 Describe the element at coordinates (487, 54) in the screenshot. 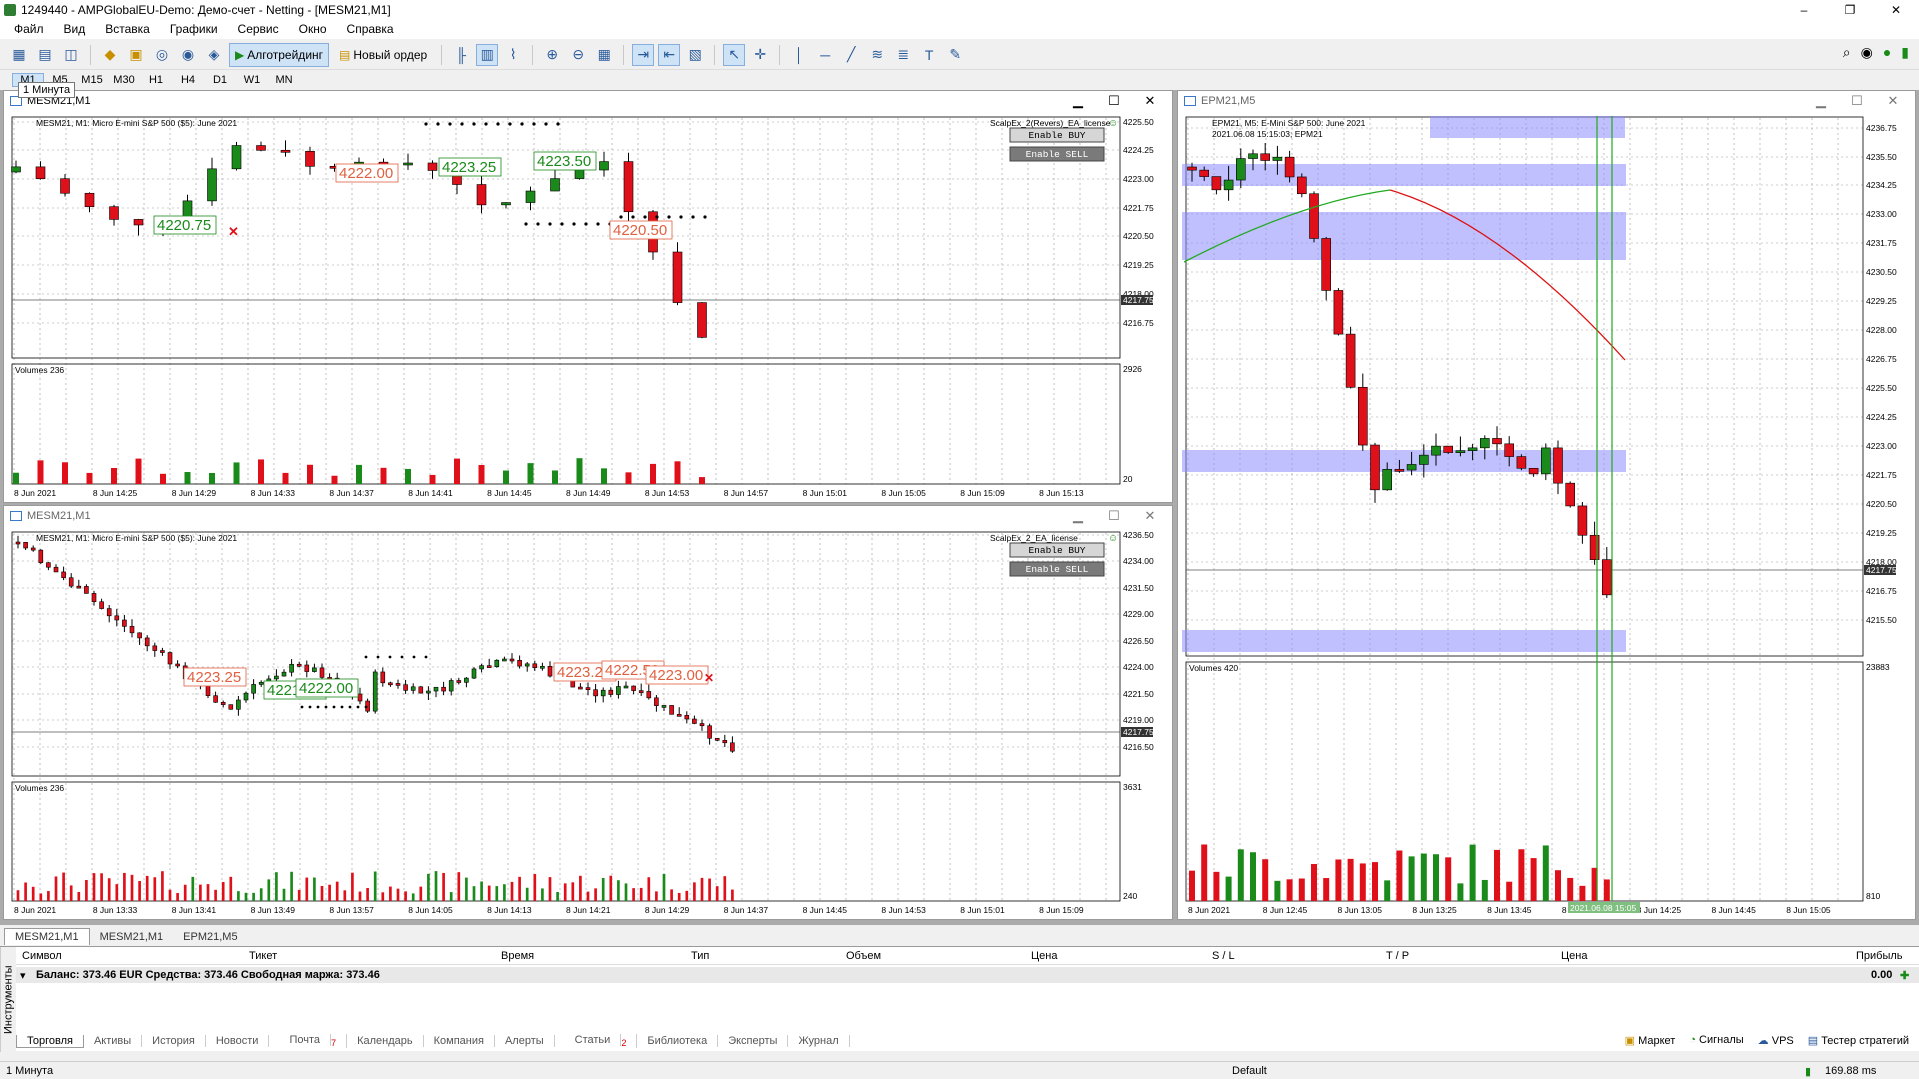

I see `candlestick-icon: ▥` at that location.